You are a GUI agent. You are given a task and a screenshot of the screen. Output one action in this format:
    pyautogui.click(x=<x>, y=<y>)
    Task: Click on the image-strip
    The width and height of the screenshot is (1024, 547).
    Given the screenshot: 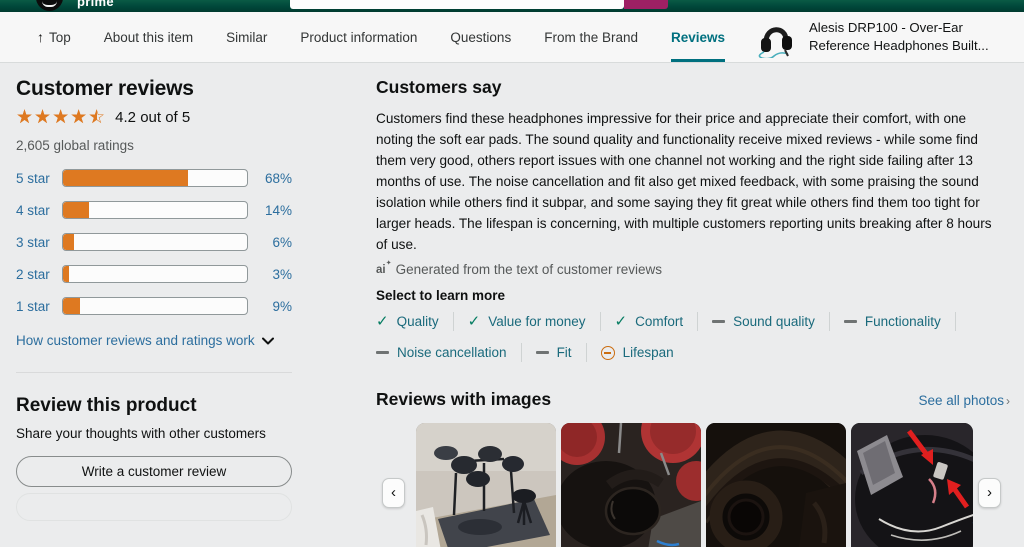 What is the action you would take?
    pyautogui.click(x=694, y=485)
    